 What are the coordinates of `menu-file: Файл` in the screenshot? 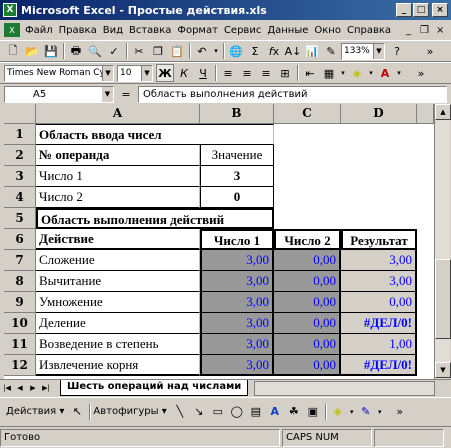 It's located at (39, 30).